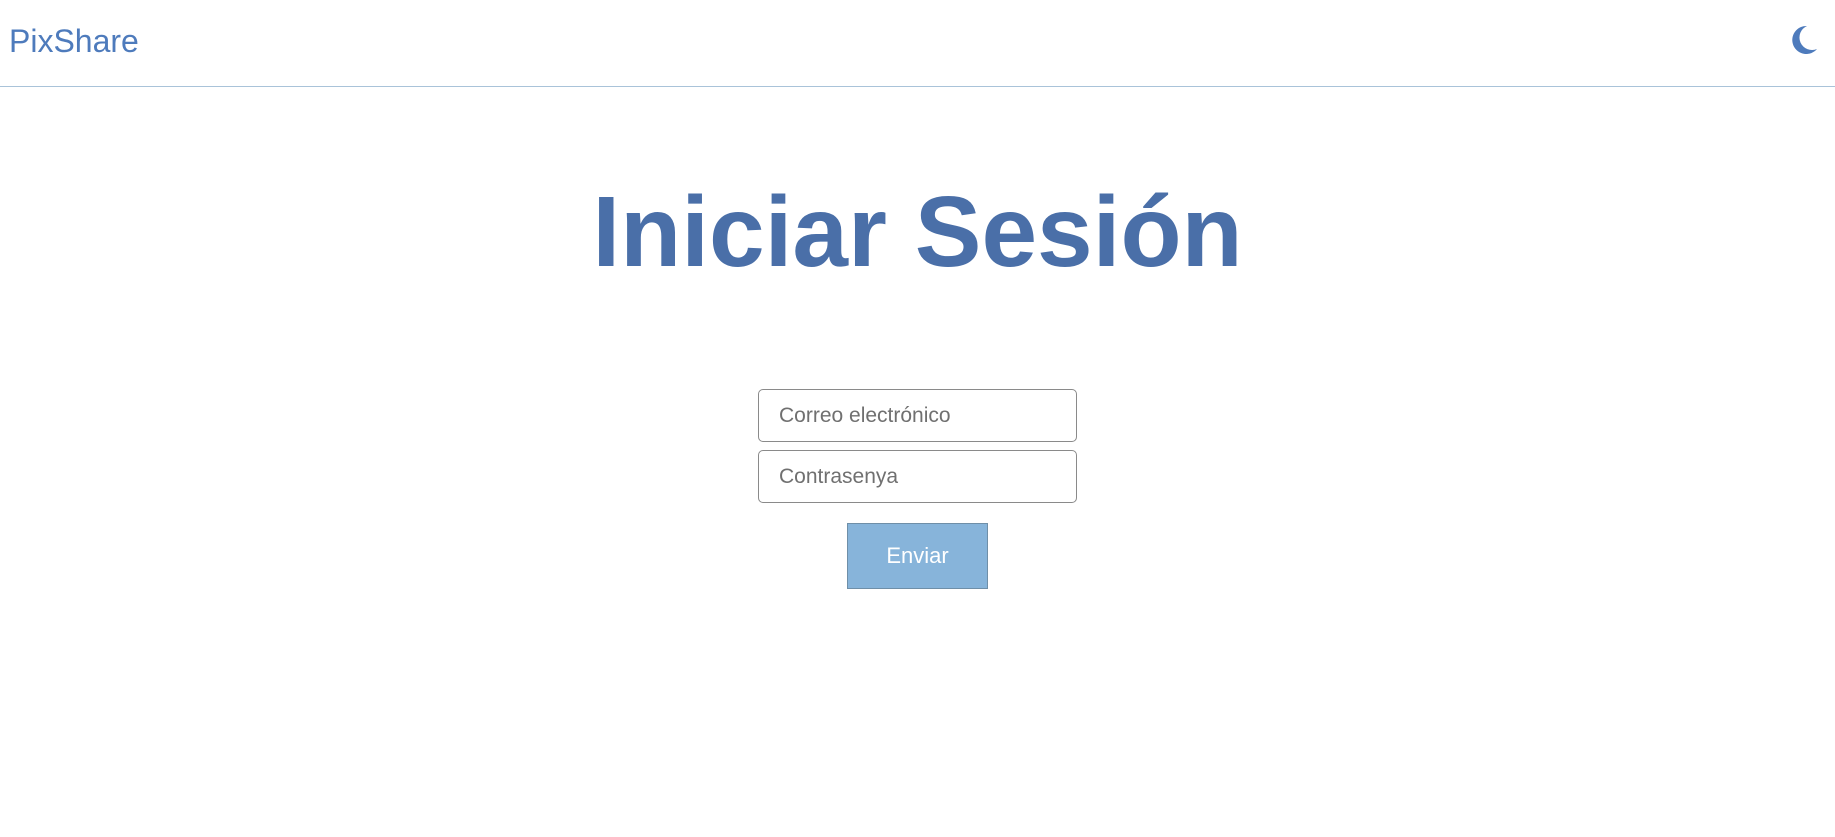 The width and height of the screenshot is (1835, 837). I want to click on email-field, so click(917, 415).